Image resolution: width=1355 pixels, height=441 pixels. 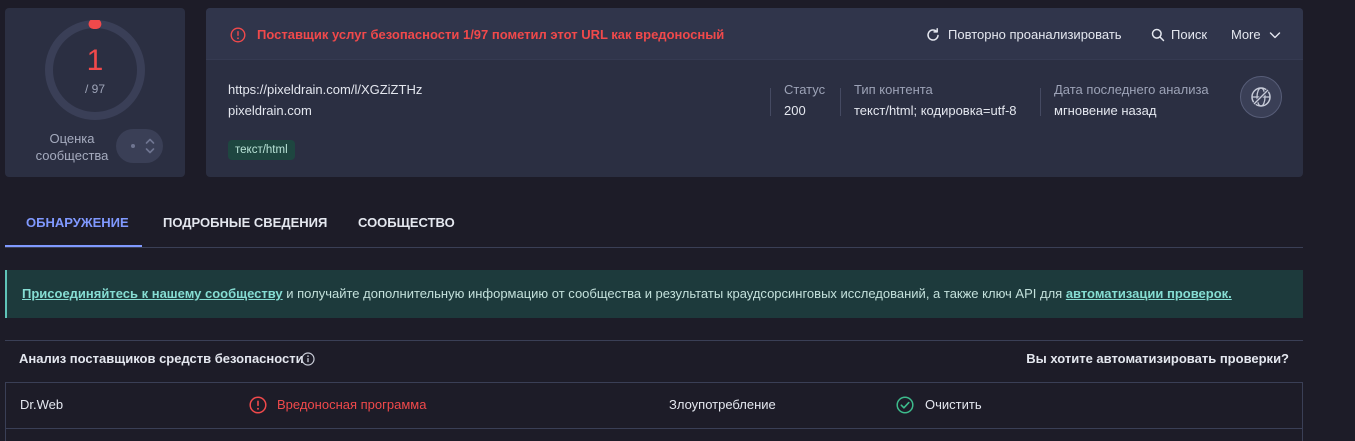 I want to click on scanned-domain: pixeldrain.com, so click(x=270, y=110).